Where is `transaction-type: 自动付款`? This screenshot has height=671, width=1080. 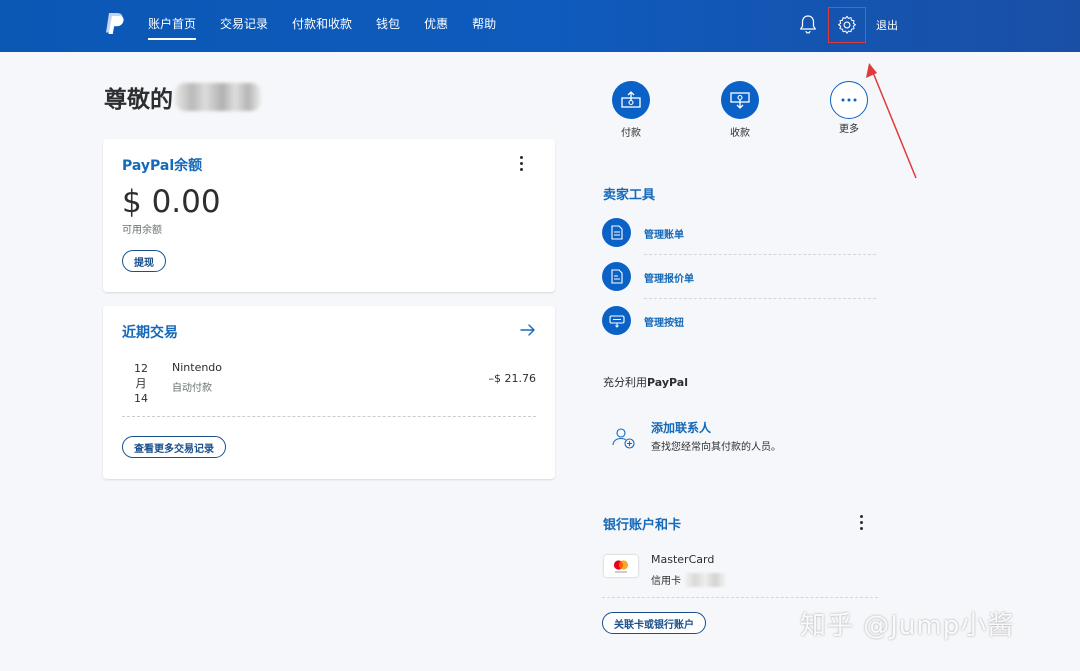
transaction-type: 自动付款 is located at coordinates (192, 388).